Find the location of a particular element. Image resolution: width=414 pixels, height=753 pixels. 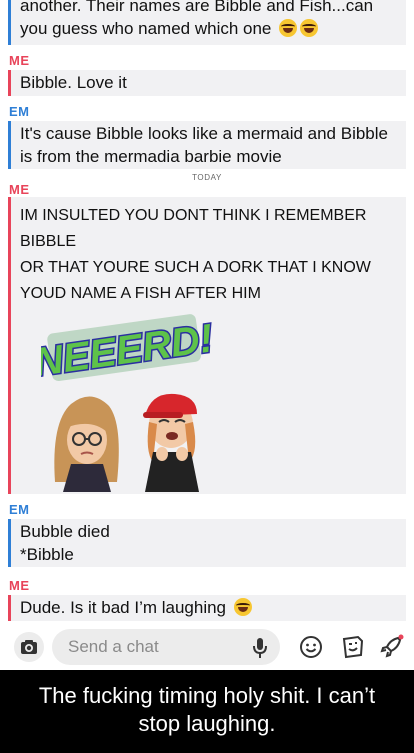

chat-composer is located at coordinates (207, 647).